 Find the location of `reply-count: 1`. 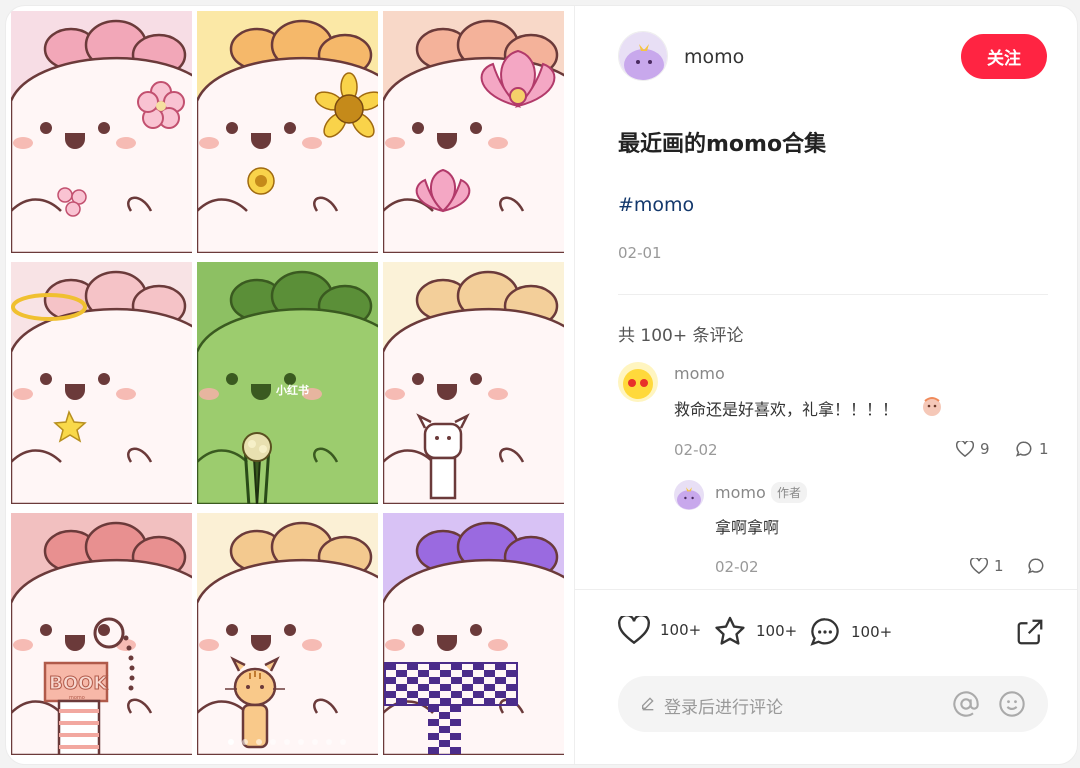

reply-count: 1 is located at coordinates (1044, 449).